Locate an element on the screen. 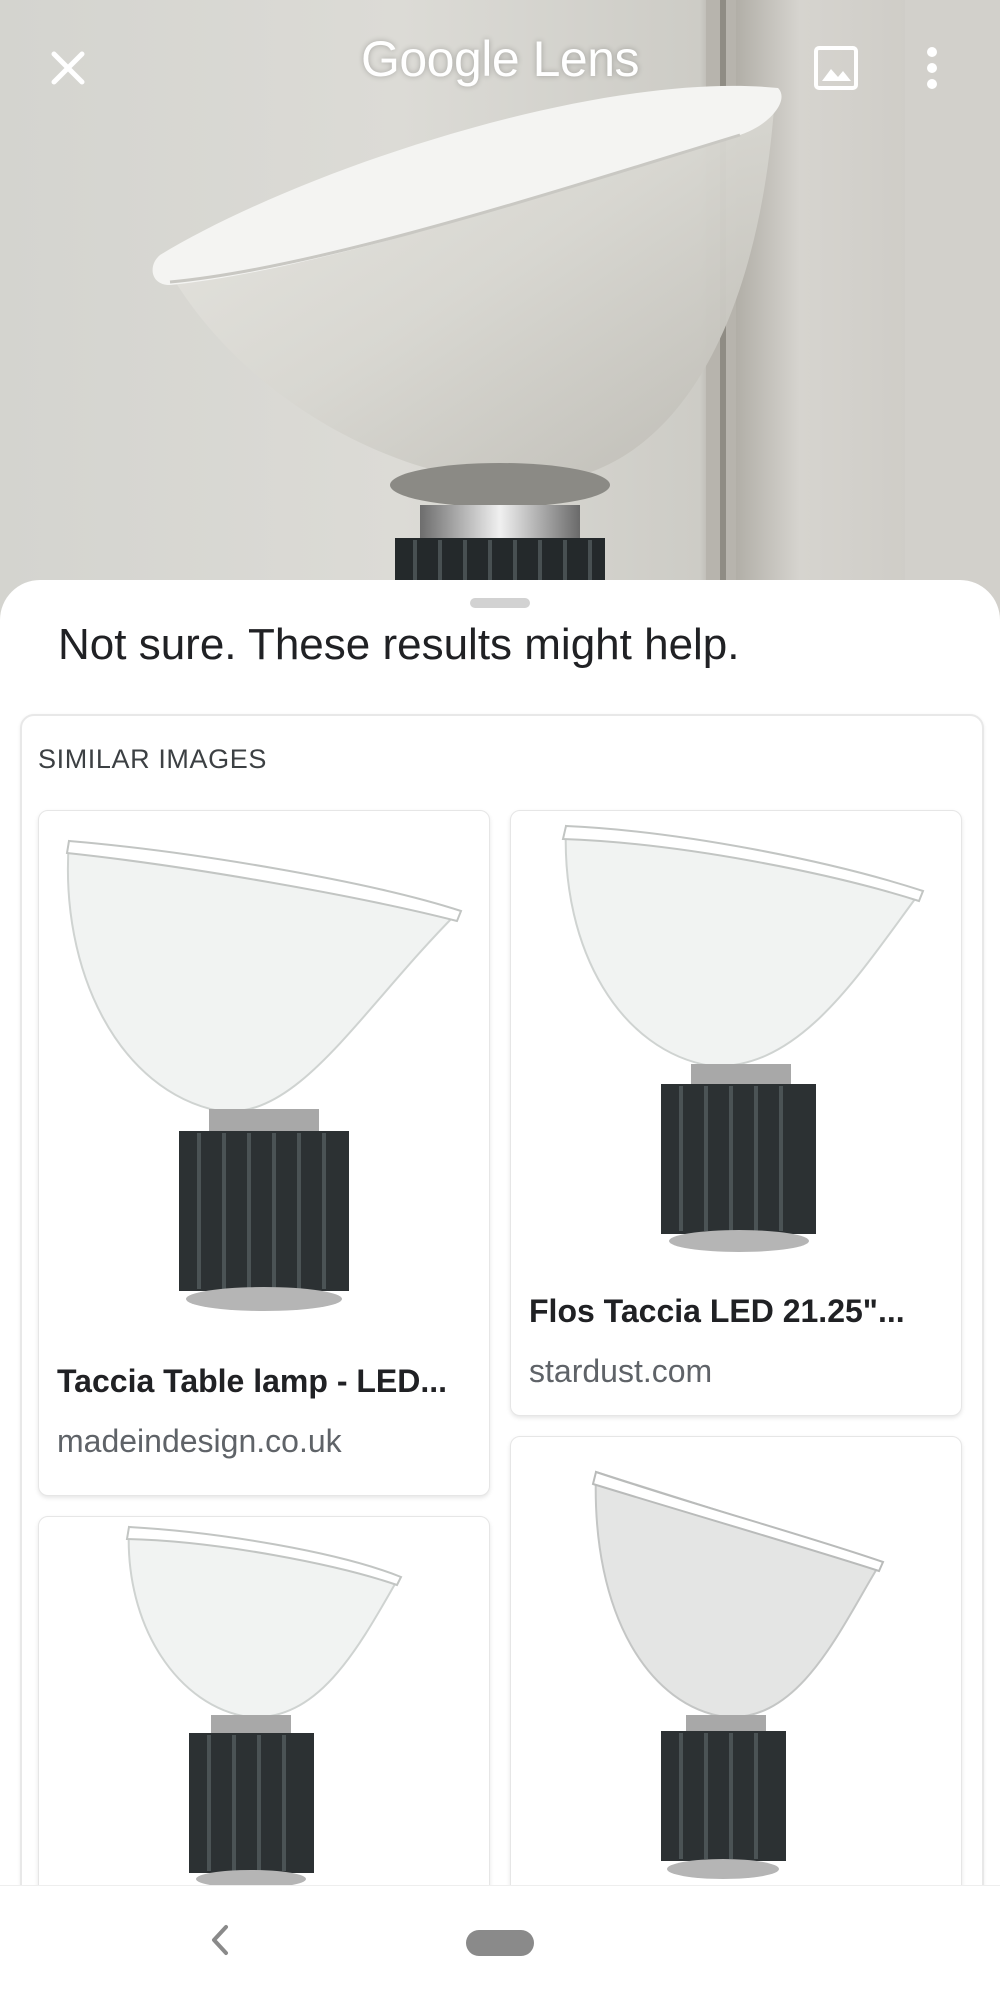 Image resolution: width=1000 pixels, height=2001 pixels. more-vert-icon is located at coordinates (932, 68).